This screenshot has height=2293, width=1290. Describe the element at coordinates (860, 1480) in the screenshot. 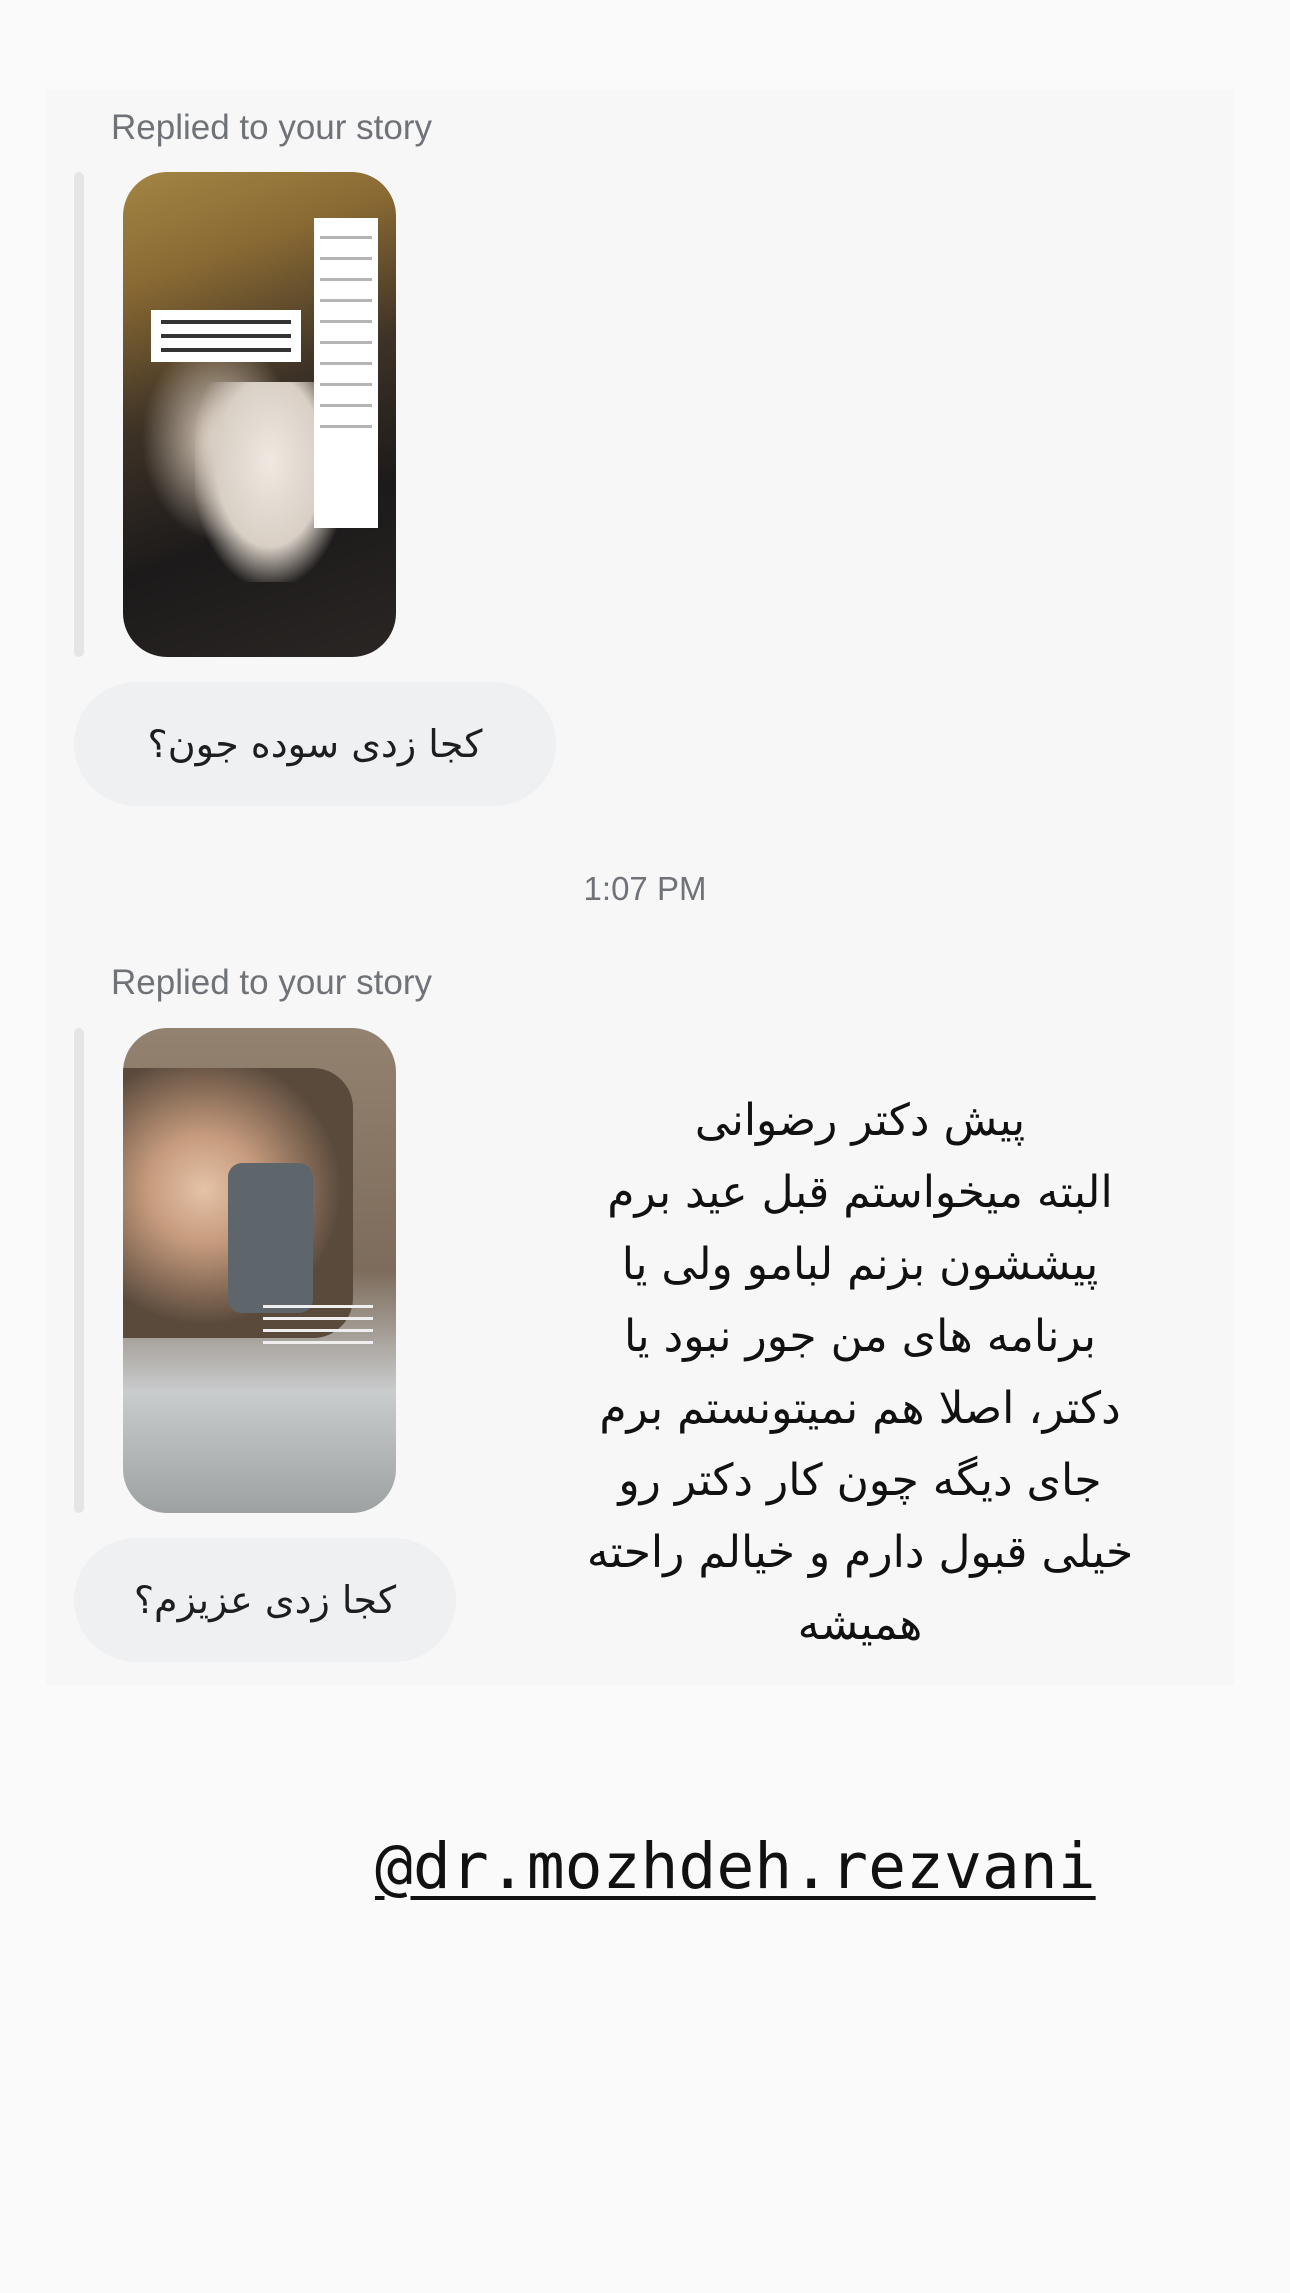

I see `overlay-line: جای دیگه چون کار دکتر رو` at that location.